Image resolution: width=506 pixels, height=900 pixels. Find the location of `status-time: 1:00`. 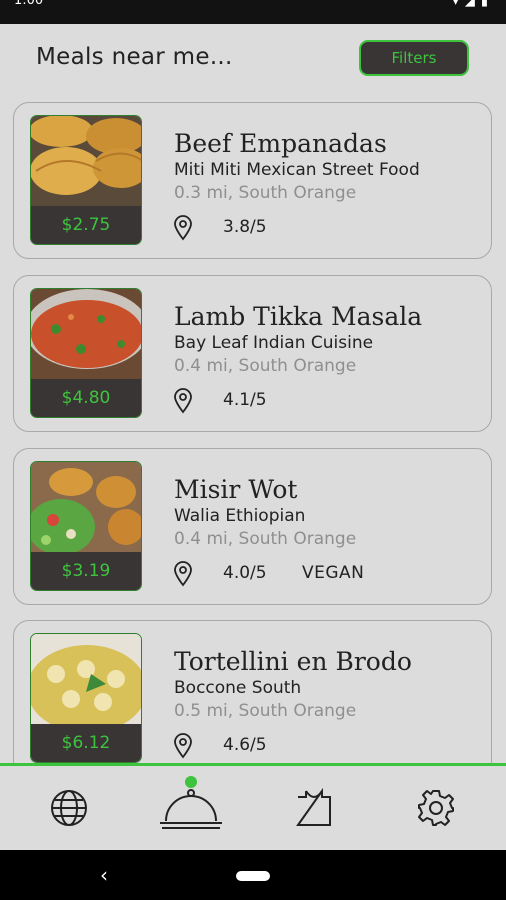

status-time: 1:00 is located at coordinates (29, 4).